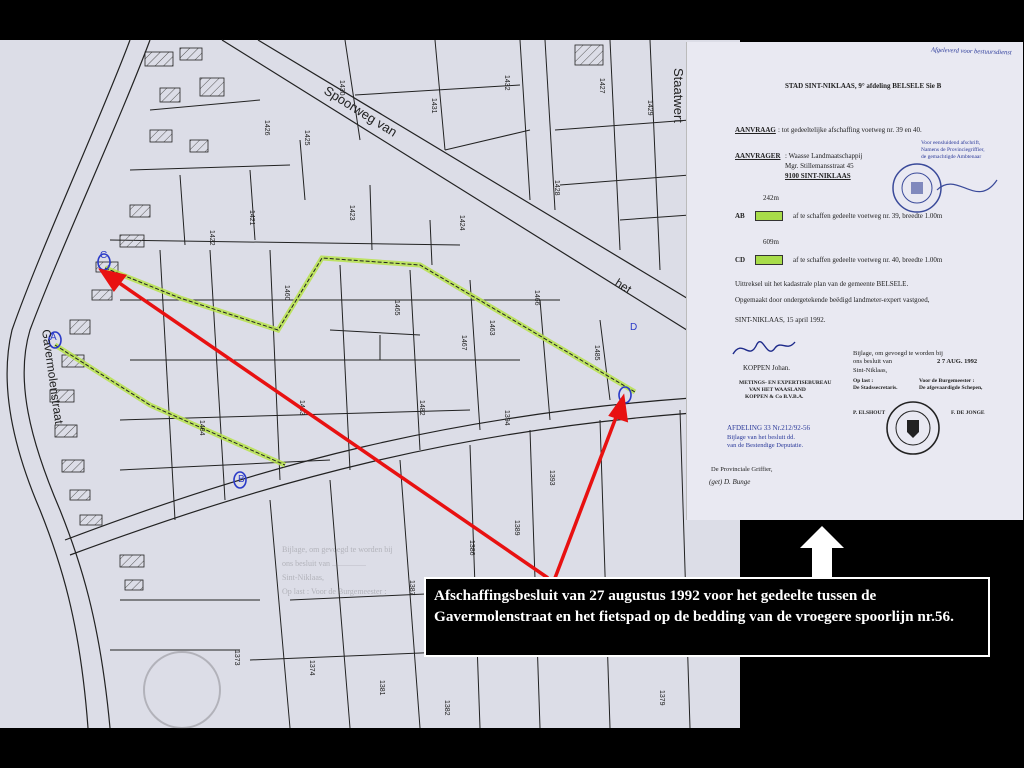 This screenshot has height=768, width=1024. Describe the element at coordinates (103, 255) in the screenshot. I see `point-label: C` at that location.